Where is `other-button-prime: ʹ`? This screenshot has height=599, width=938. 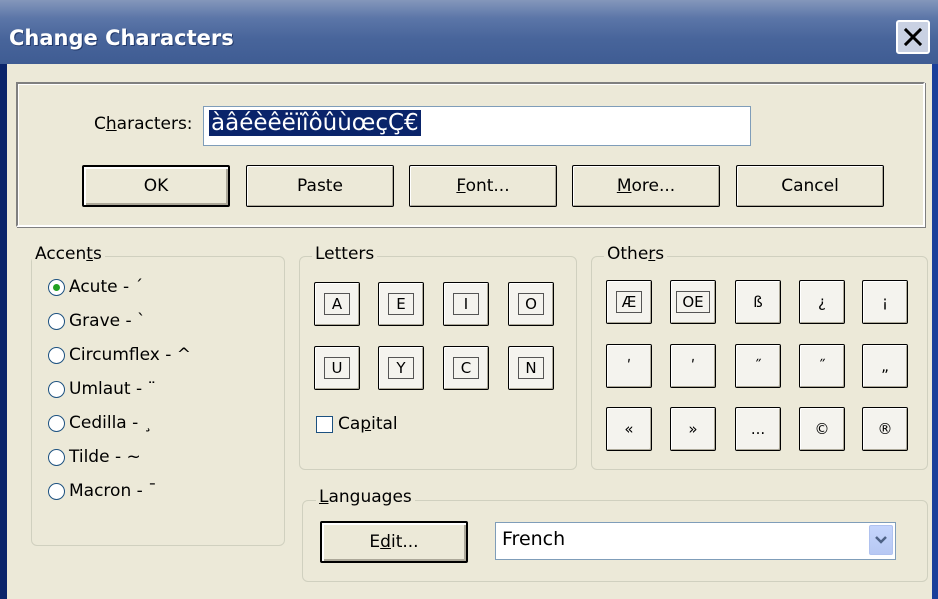
other-button-prime: ʹ is located at coordinates (629, 366).